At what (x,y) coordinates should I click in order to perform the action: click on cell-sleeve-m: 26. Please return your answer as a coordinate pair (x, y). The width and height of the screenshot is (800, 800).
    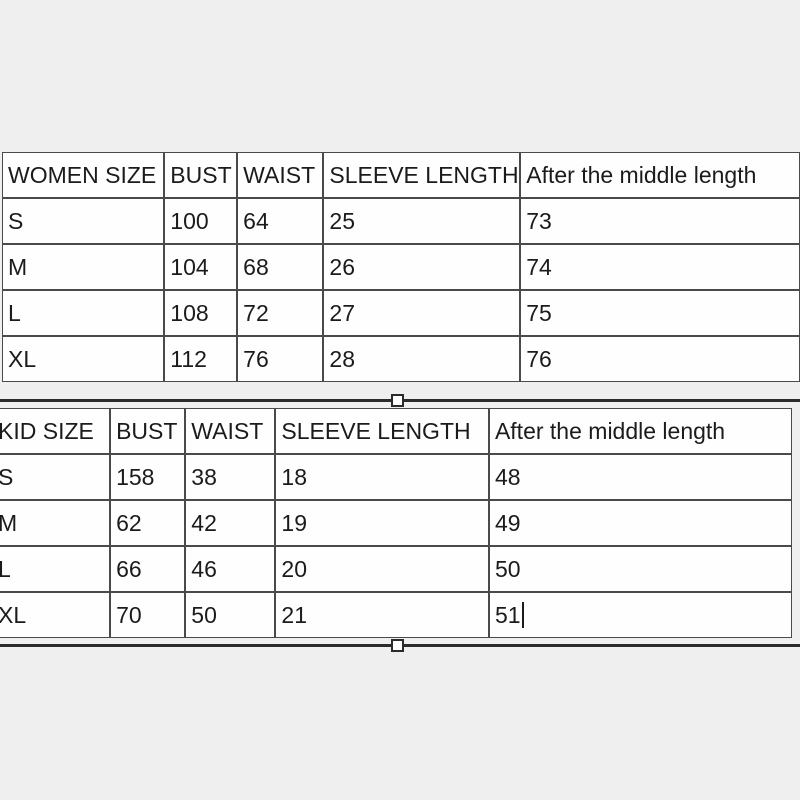
    Looking at the image, I should click on (422, 267).